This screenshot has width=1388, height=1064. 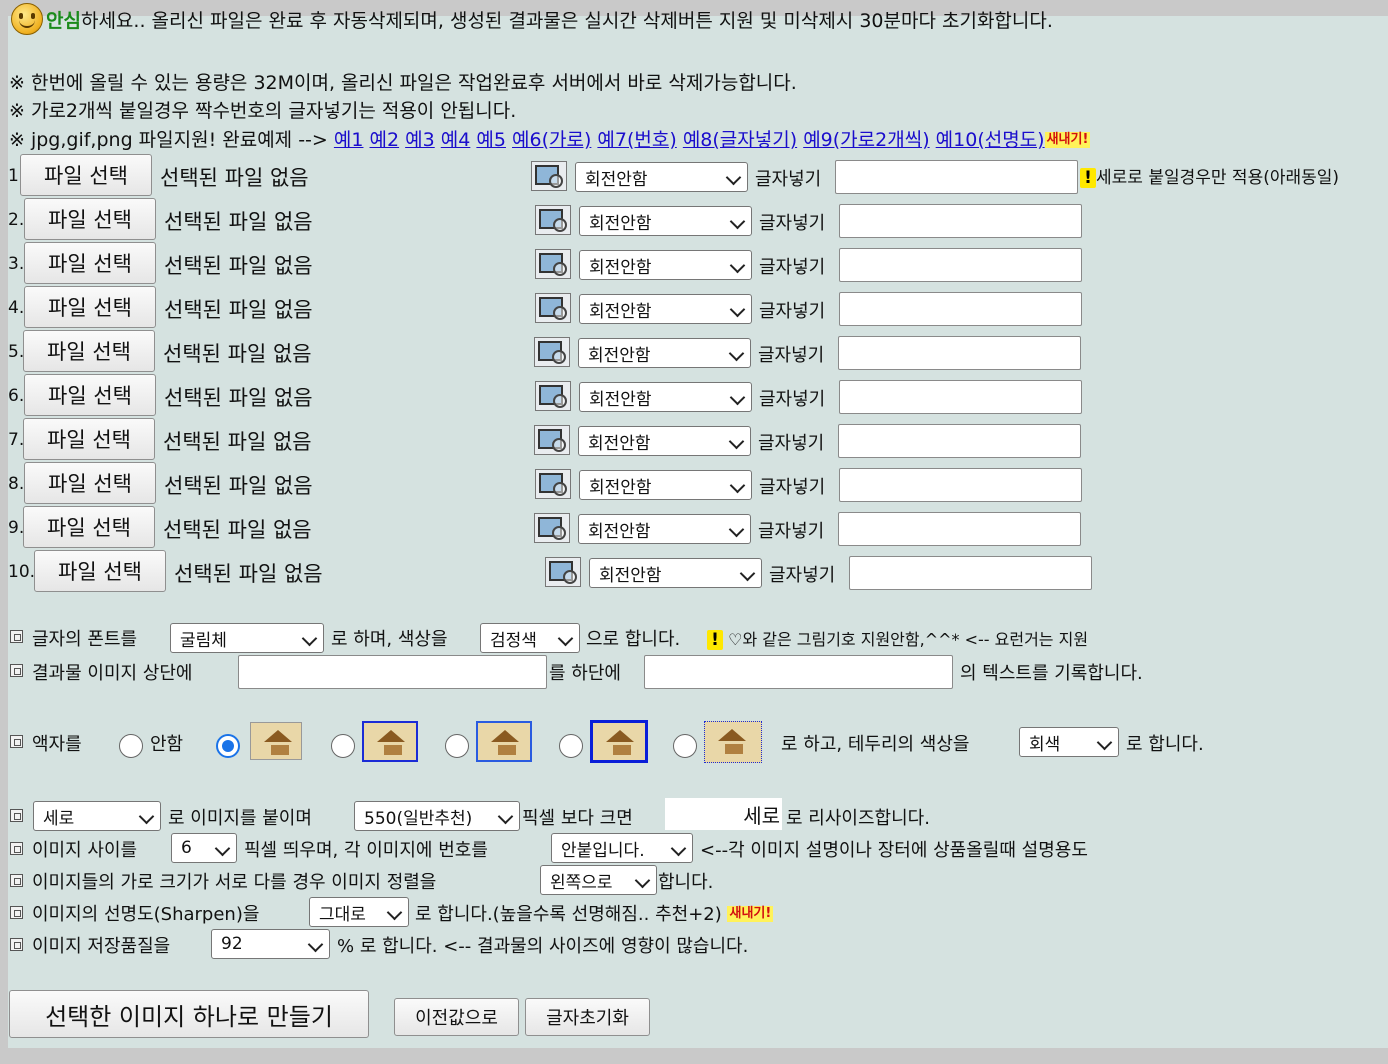 What do you see at coordinates (740, 140) in the screenshot?
I see `example-link-8: 예8(글자넣기)` at bounding box center [740, 140].